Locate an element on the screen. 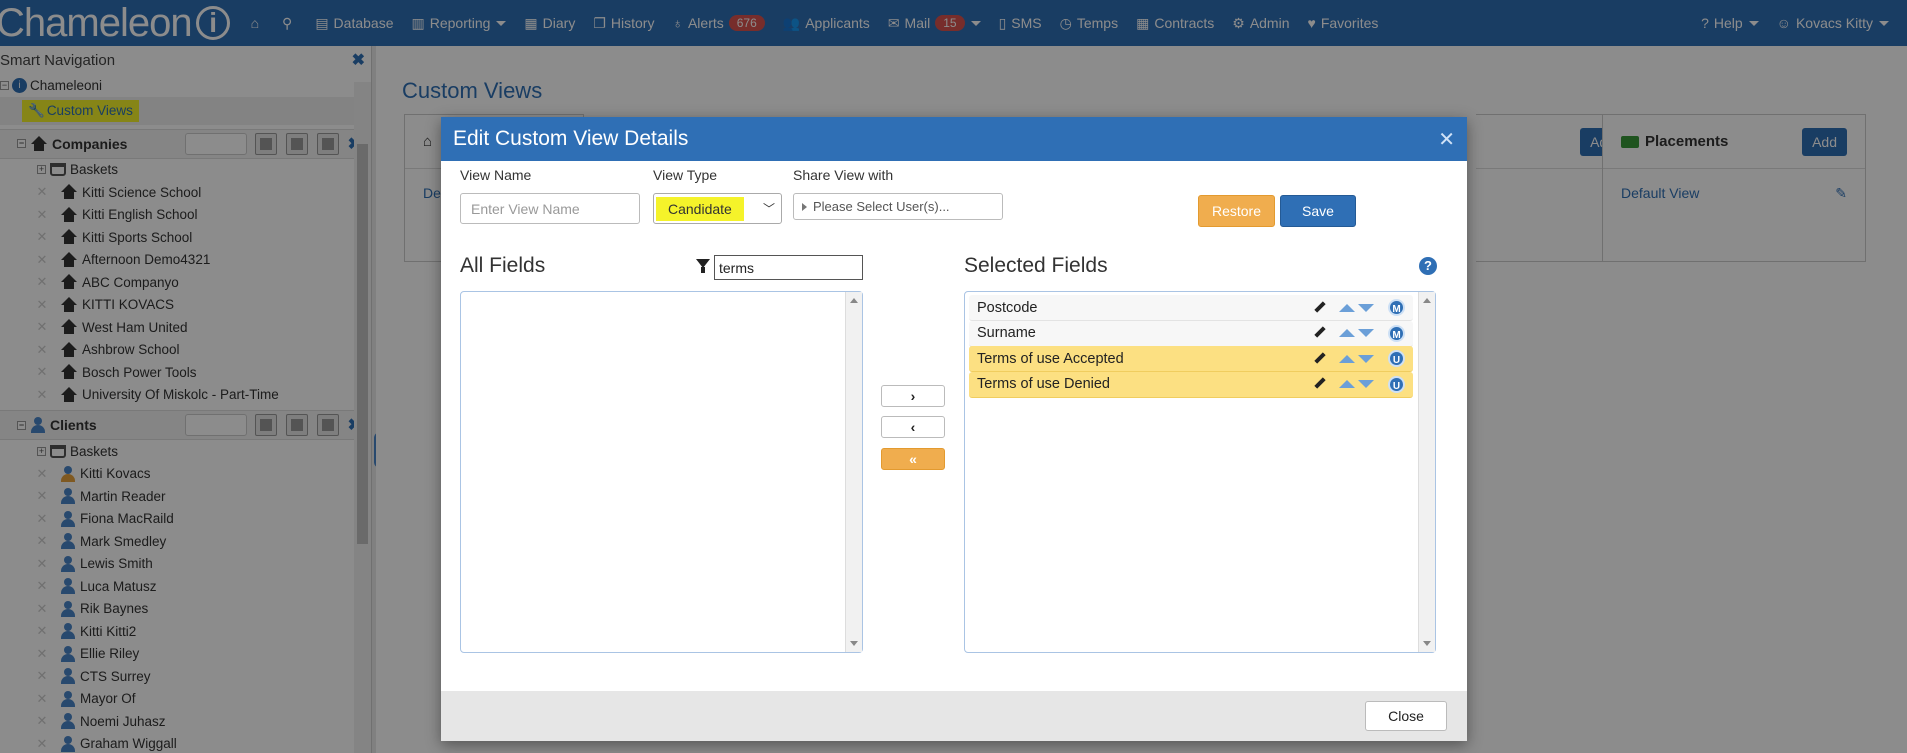 This screenshot has height=753, width=1907. all-fields-list is located at coordinates (661, 472).